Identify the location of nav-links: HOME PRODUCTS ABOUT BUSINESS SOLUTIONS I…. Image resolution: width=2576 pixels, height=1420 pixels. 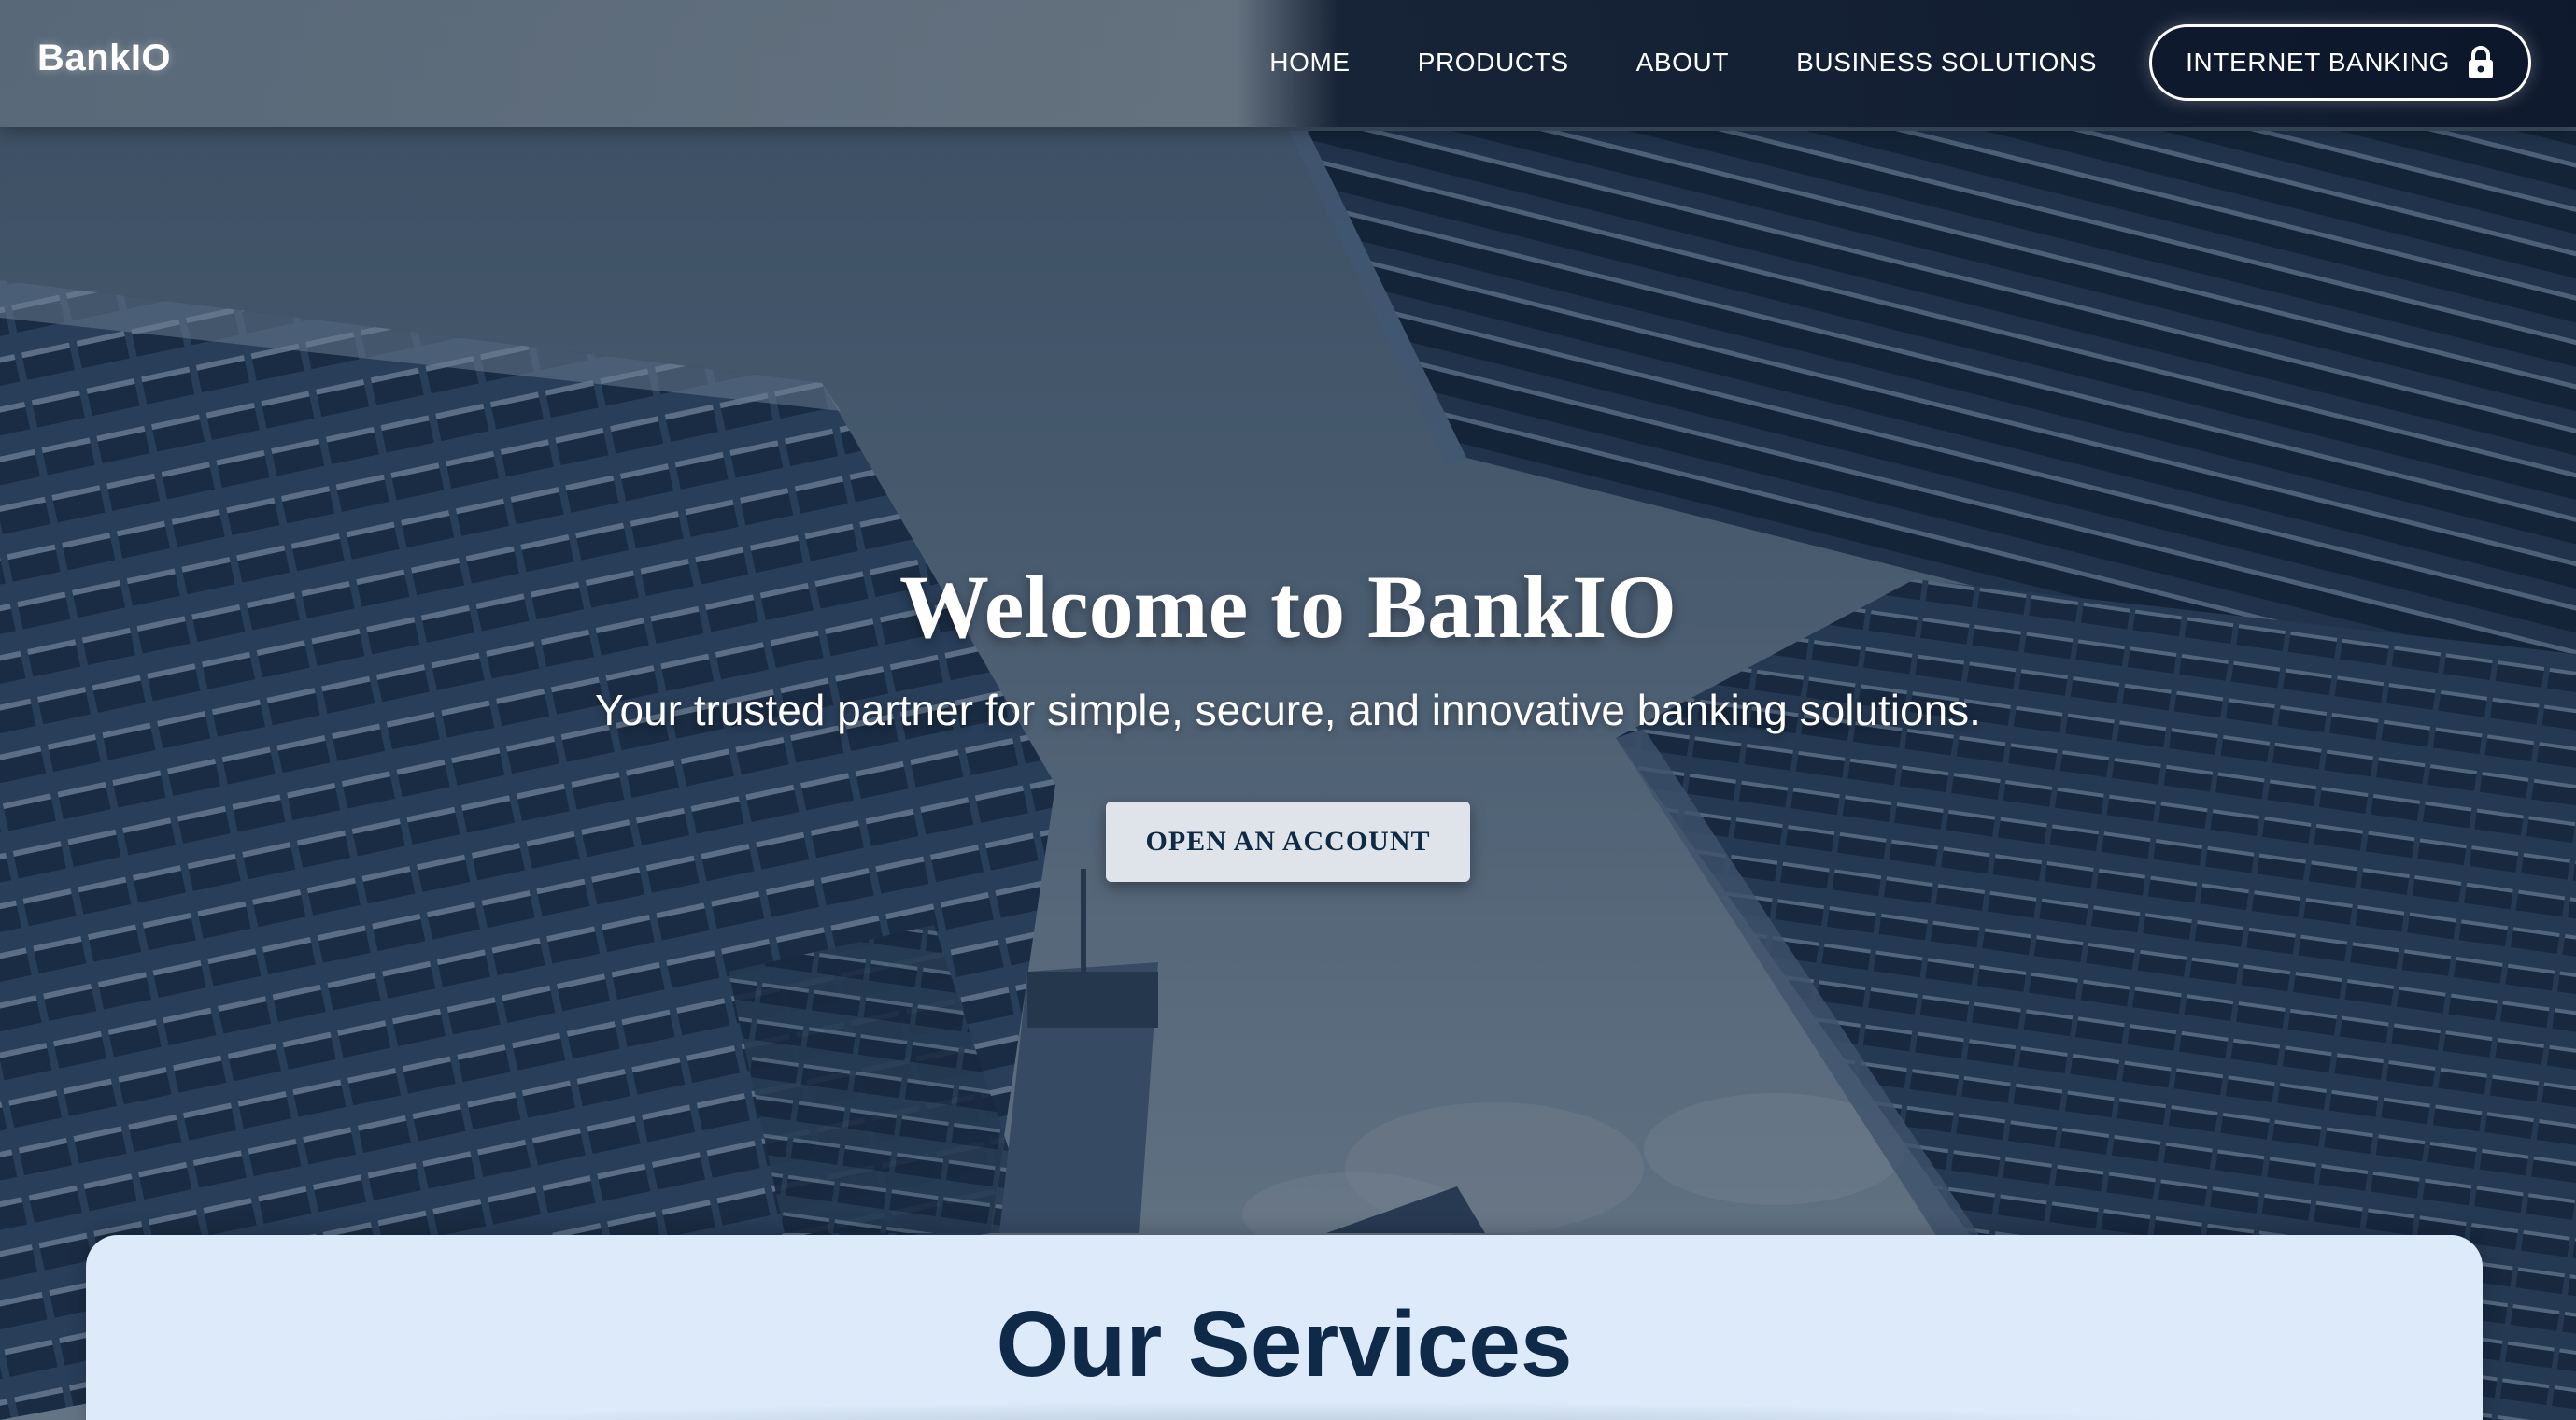
(1900, 62).